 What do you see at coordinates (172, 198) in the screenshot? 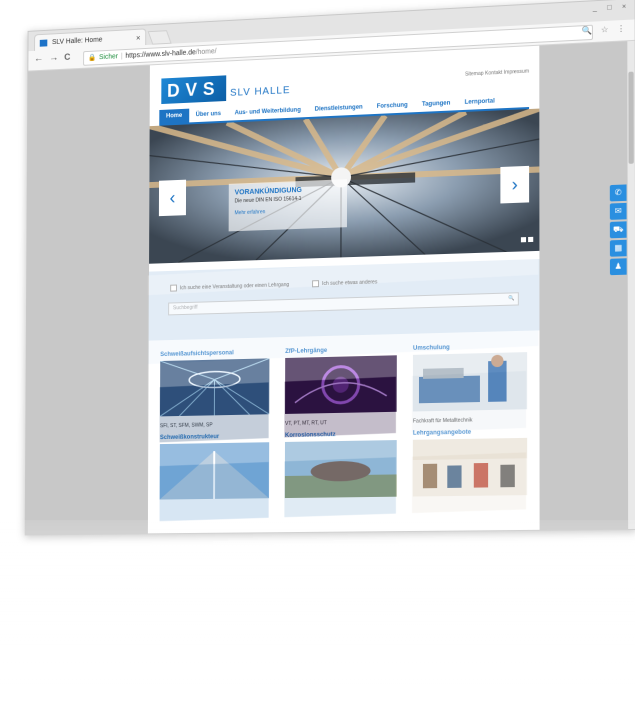
I see `hero-prev-button: ‹` at bounding box center [172, 198].